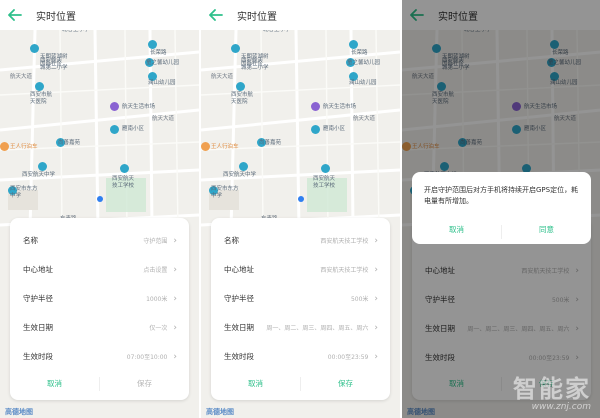  Describe the element at coordinates (157, 299) in the screenshot. I see `row-value: 1000米` at that location.